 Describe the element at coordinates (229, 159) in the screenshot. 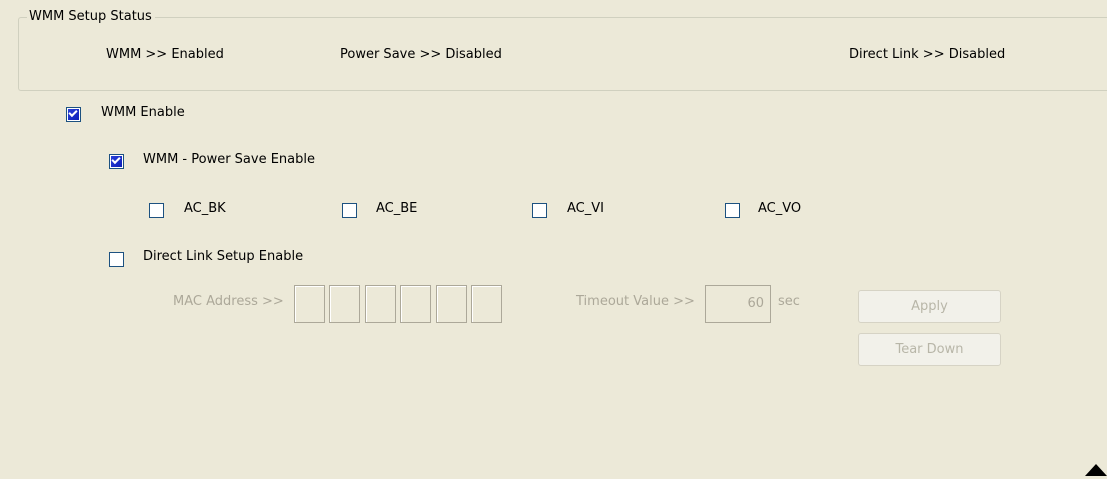

I see `wmm-power-save-label: WMM - Power Save Enable` at that location.